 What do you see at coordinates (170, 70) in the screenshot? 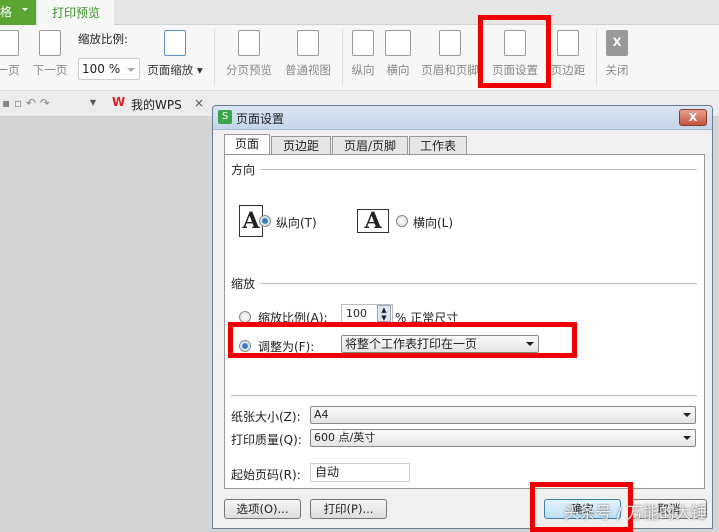
I see `page-zoom-label: 页面缩放` at bounding box center [170, 70].